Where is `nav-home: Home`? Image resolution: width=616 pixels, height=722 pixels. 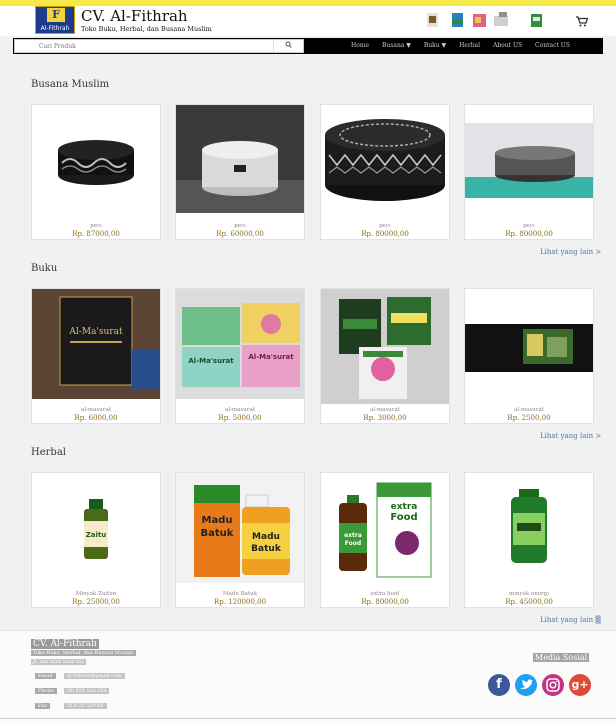
nav-home: Home is located at coordinates (360, 45).